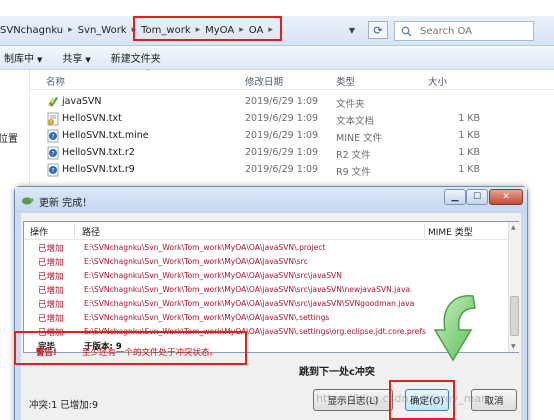 The height and width of the screenshot is (420, 554). What do you see at coordinates (39, 231) in the screenshot?
I see `column-action: 操作` at bounding box center [39, 231].